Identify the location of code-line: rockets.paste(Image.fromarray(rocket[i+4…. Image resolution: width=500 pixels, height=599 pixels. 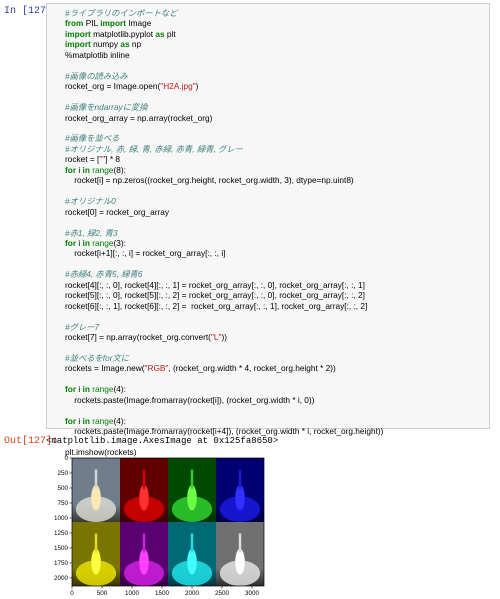
(224, 431).